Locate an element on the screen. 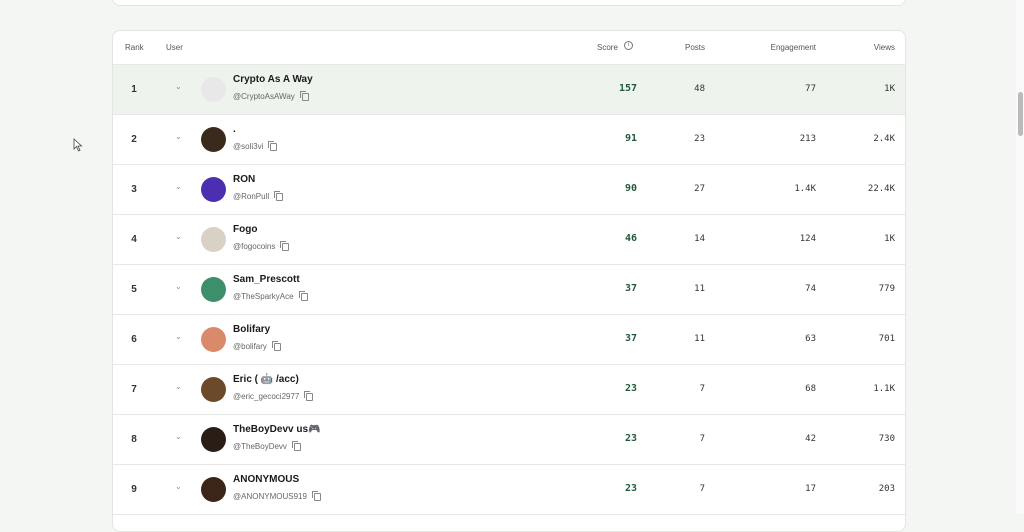  posts-cell: 14 is located at coordinates (699, 239).